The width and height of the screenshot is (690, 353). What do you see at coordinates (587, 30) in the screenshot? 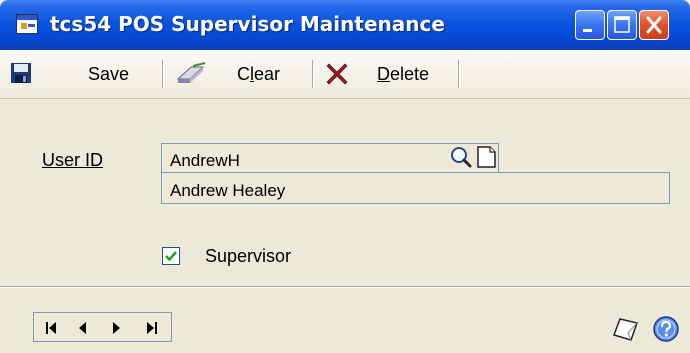
I see `minimize-icon` at bounding box center [587, 30].